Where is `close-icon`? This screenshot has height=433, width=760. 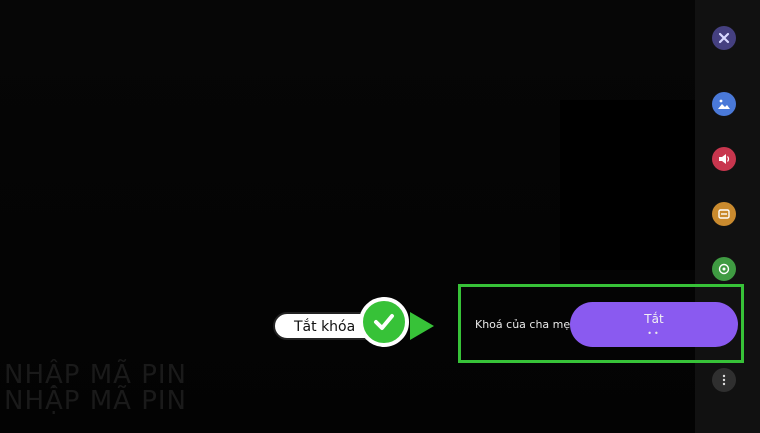
close-icon is located at coordinates (724, 38).